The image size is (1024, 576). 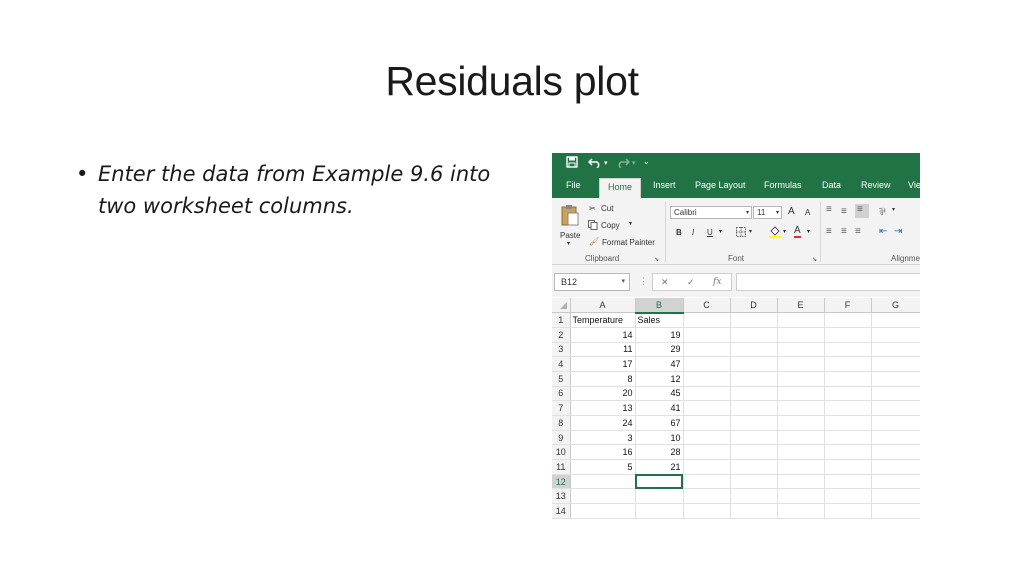 I want to click on cell-b: 45, so click(x=659, y=394).